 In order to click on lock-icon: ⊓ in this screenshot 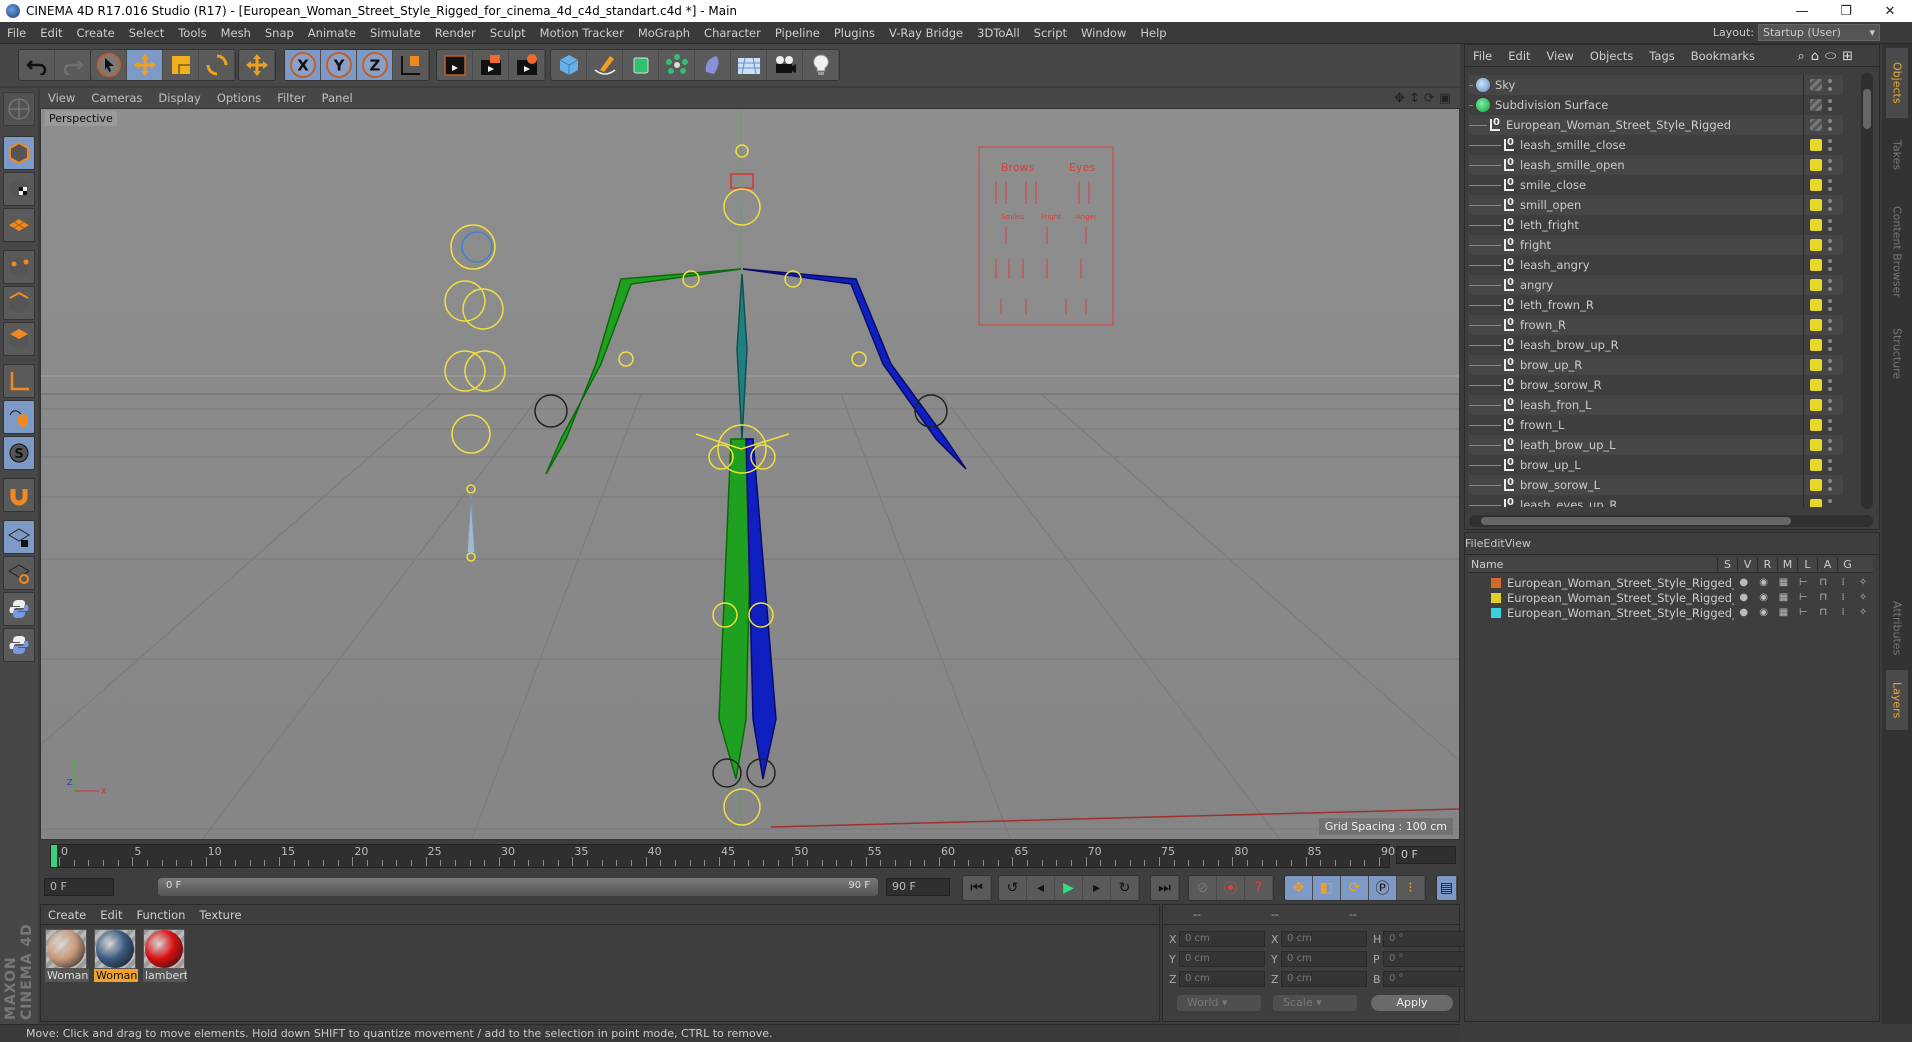, I will do `click(1823, 582)`.